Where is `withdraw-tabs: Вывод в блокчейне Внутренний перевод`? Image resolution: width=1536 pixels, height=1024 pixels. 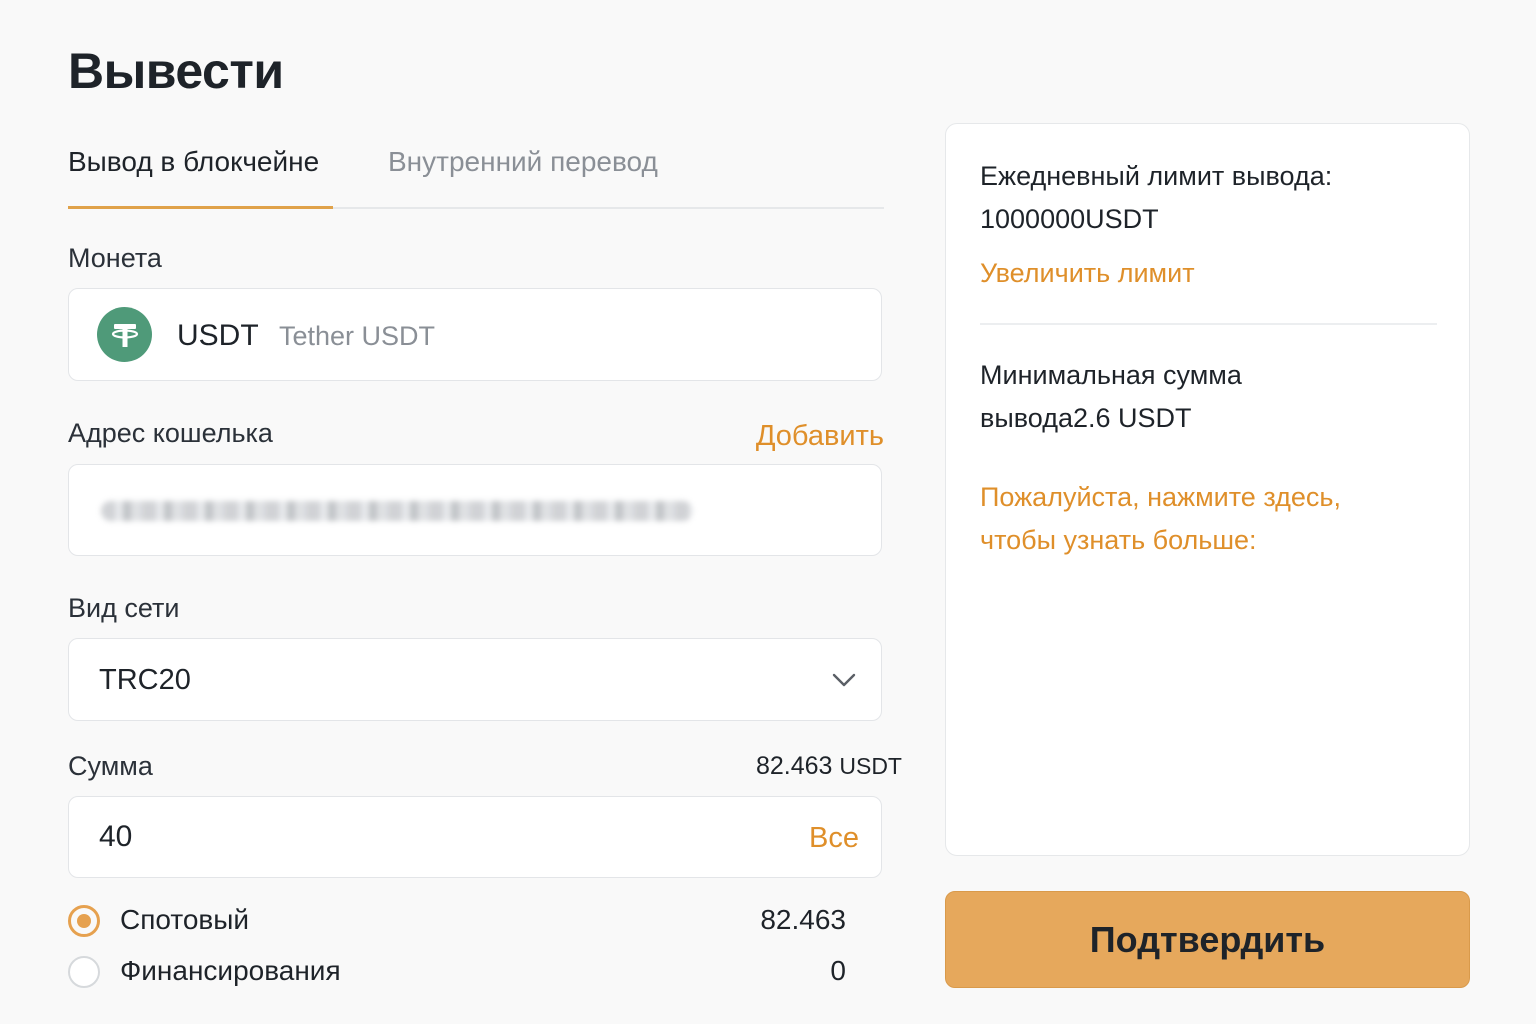 withdraw-tabs: Вывод в блокчейне Внутренний перевод is located at coordinates (476, 164).